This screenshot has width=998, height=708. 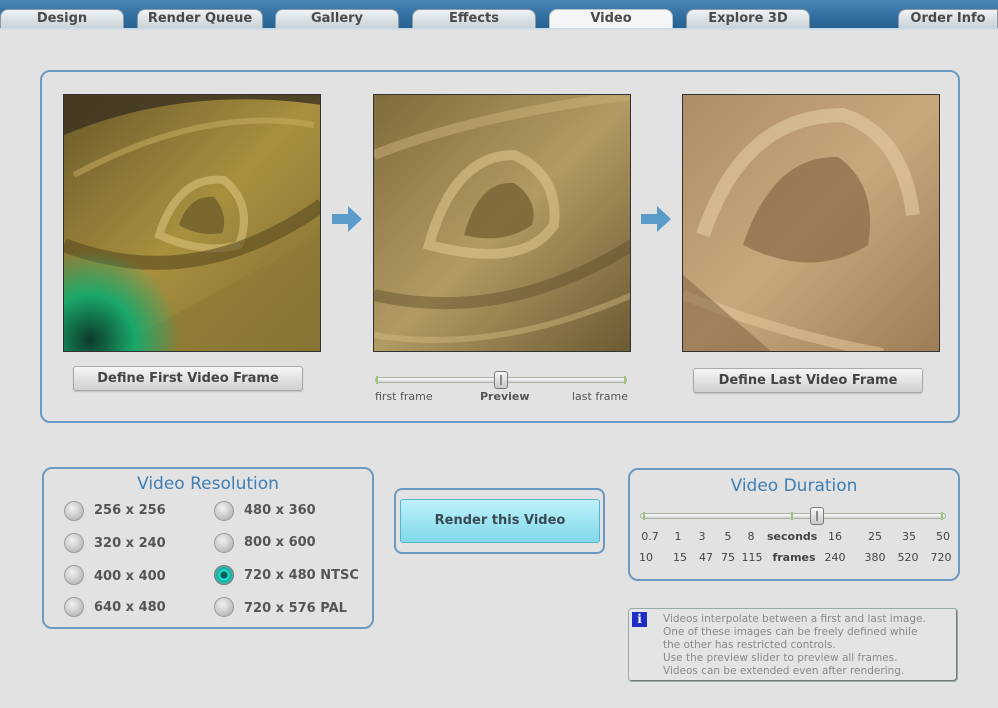 I want to click on frames-value: 520, so click(x=908, y=557).